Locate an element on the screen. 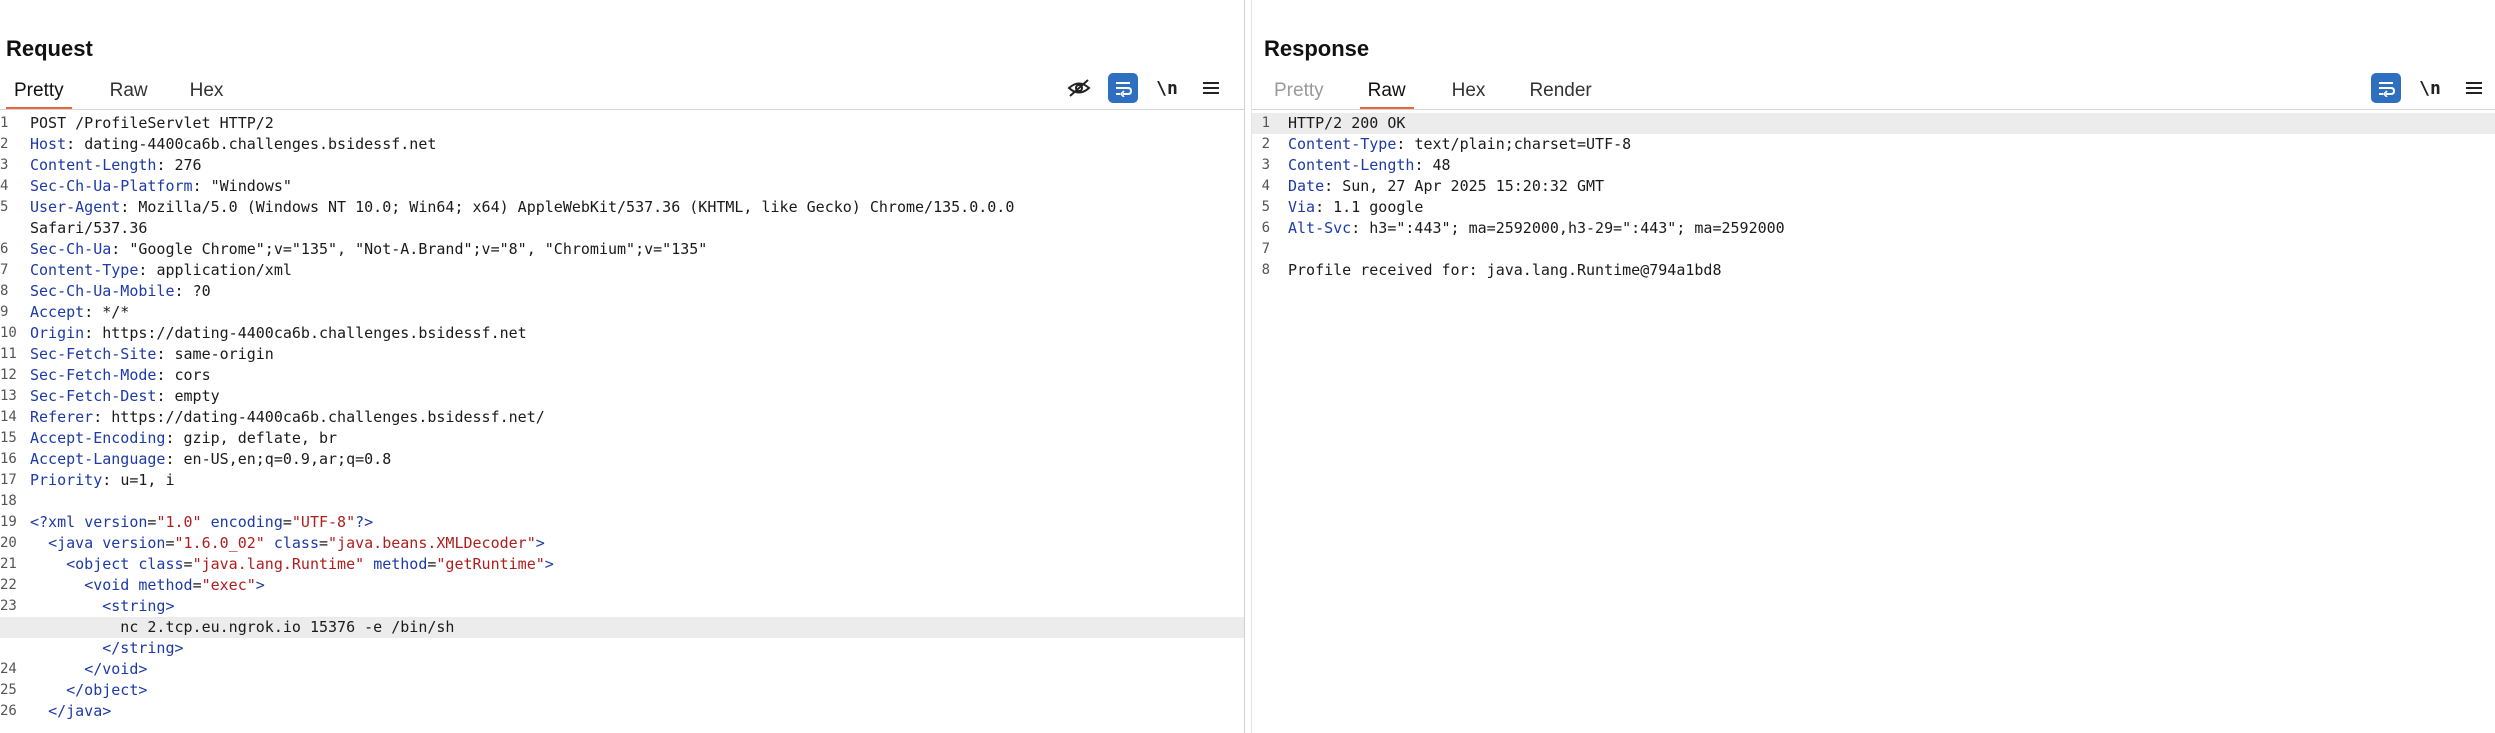 This screenshot has height=733, width=2495. line-content: Content-Length: 276 is located at coordinates (116, 165).